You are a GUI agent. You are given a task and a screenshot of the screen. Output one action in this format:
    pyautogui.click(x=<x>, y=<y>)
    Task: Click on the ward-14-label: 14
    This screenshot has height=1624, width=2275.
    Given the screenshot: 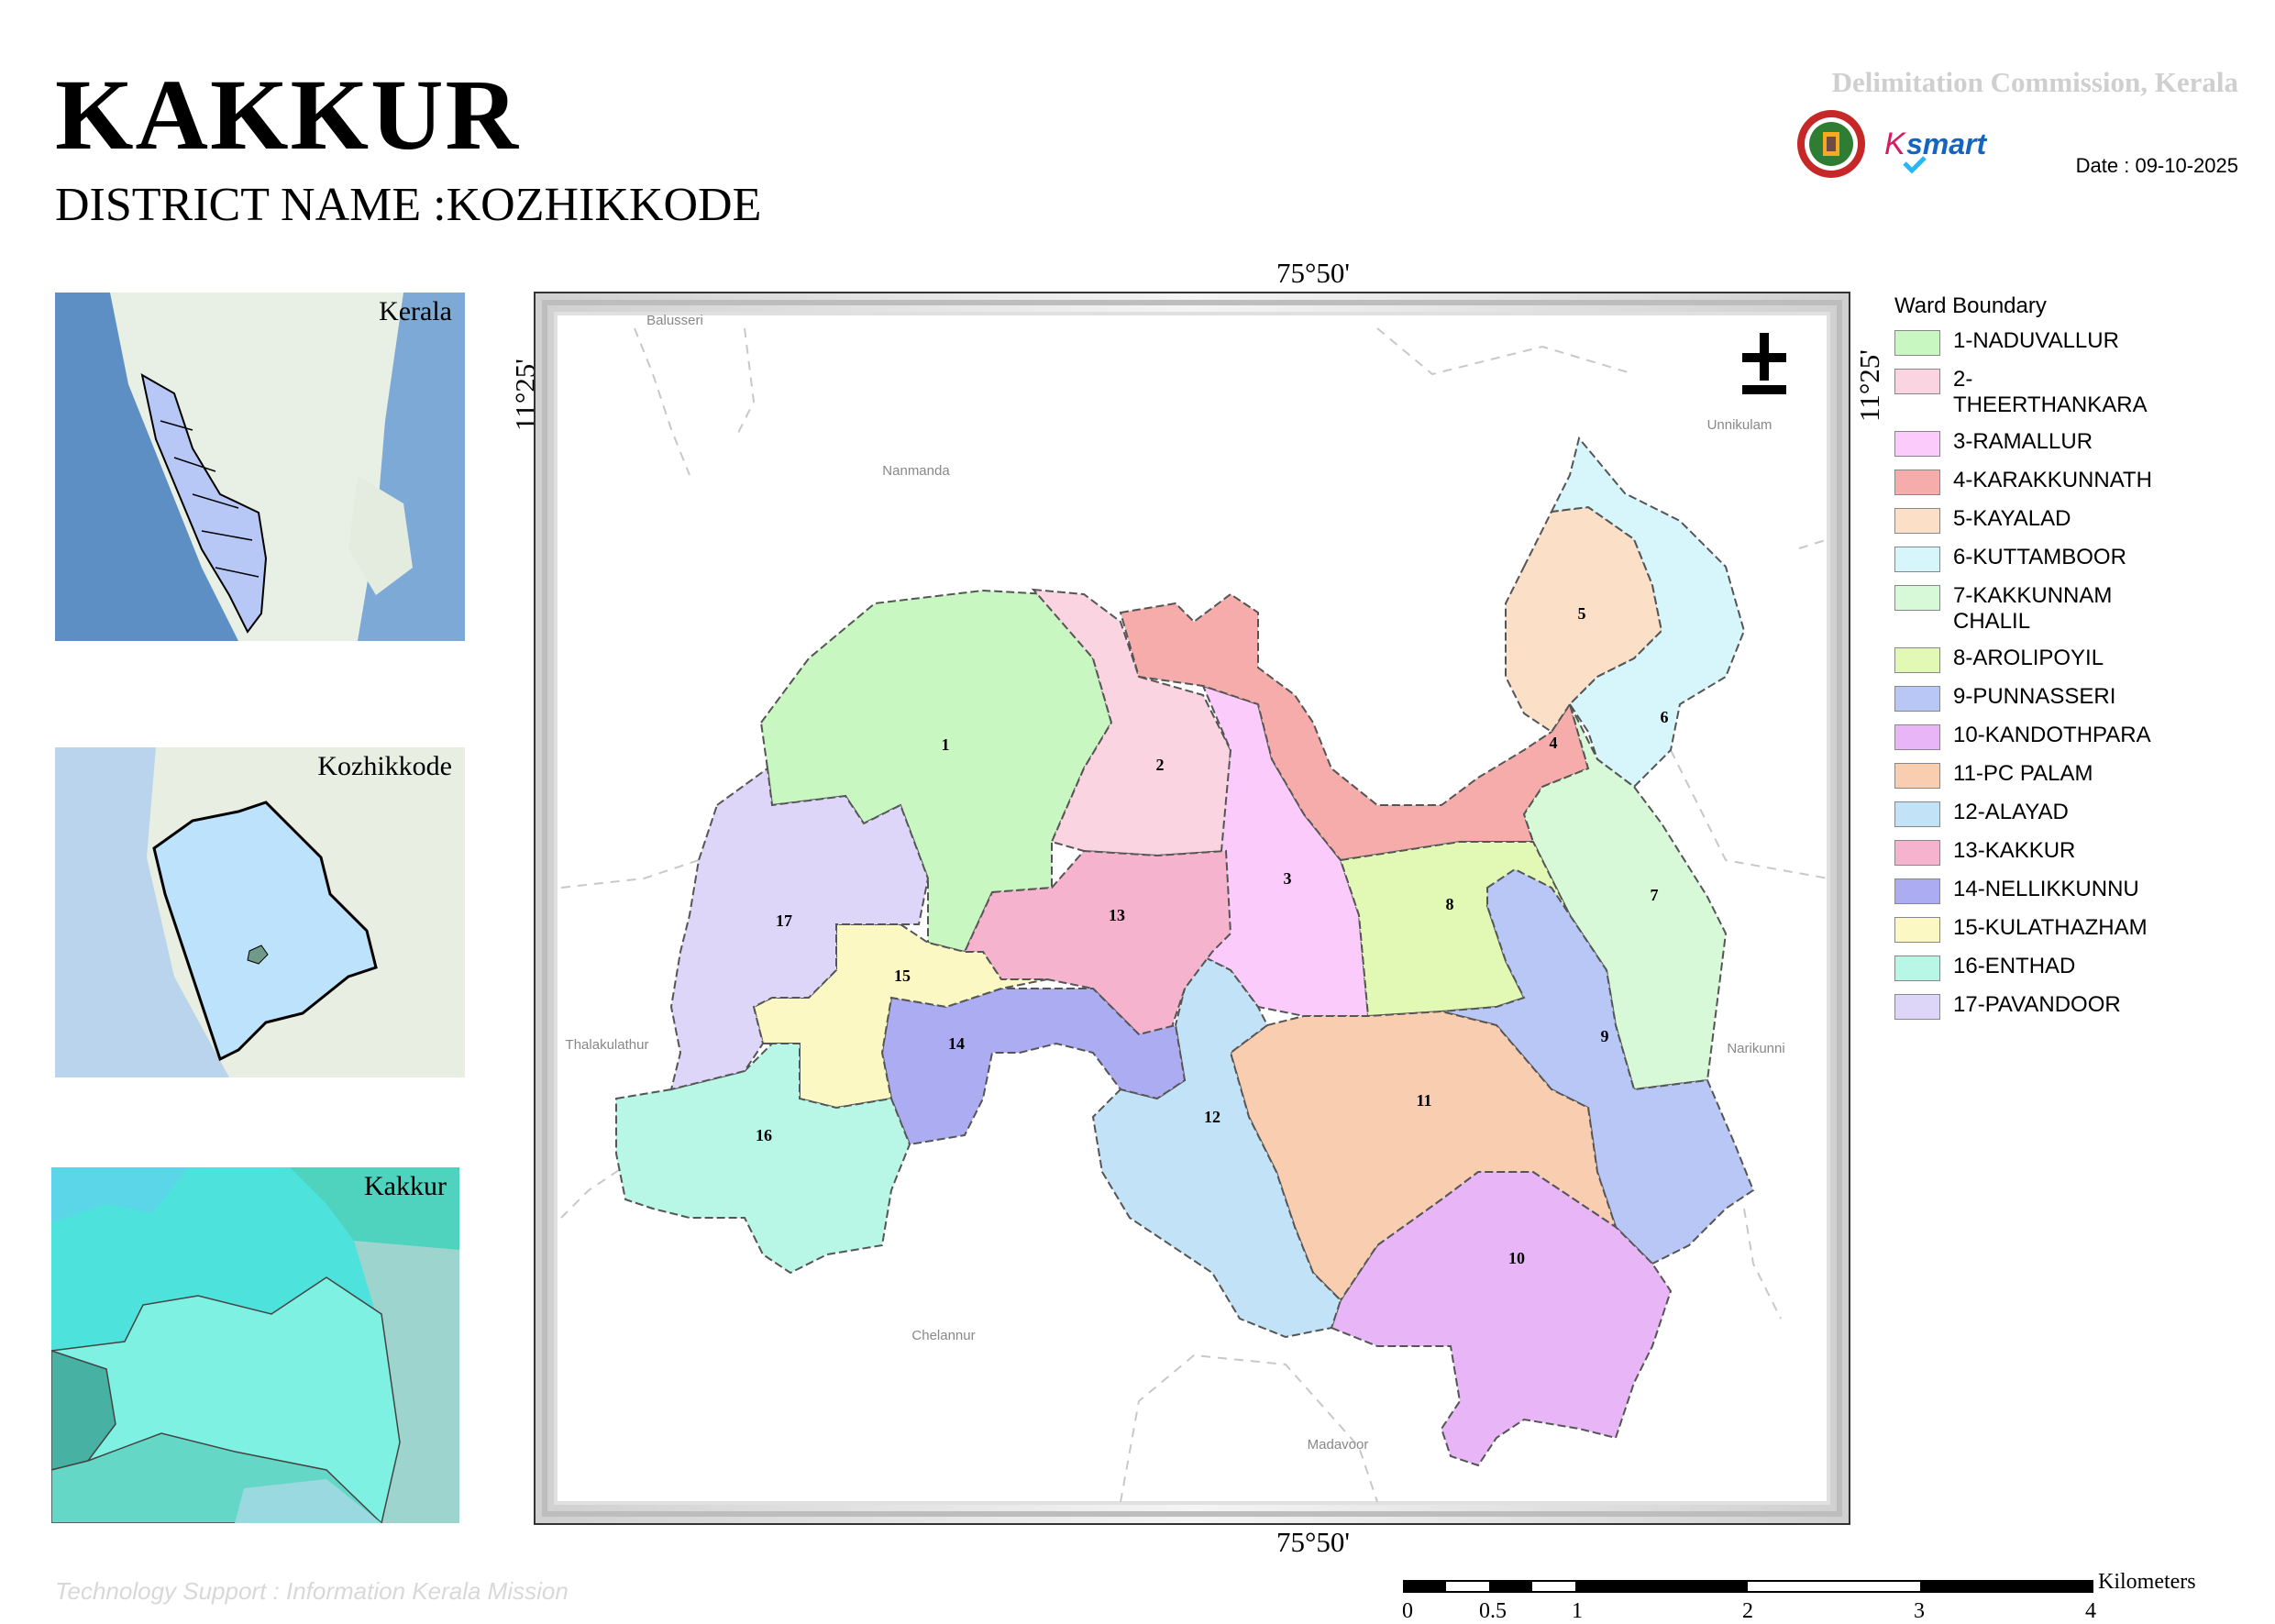 What is the action you would take?
    pyautogui.click(x=957, y=1043)
    